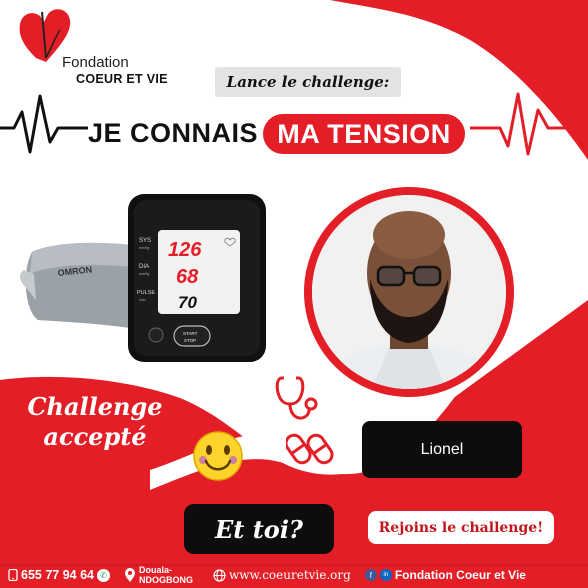  Describe the element at coordinates (370, 575) in the screenshot. I see `facebook-icon: f` at that location.